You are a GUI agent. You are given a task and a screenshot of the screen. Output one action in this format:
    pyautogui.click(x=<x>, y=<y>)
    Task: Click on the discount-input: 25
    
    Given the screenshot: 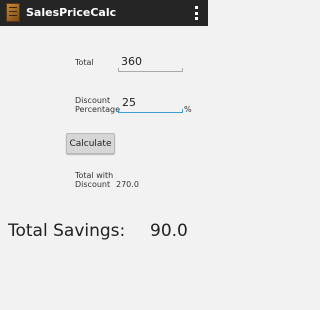 What is the action you would take?
    pyautogui.click(x=129, y=102)
    